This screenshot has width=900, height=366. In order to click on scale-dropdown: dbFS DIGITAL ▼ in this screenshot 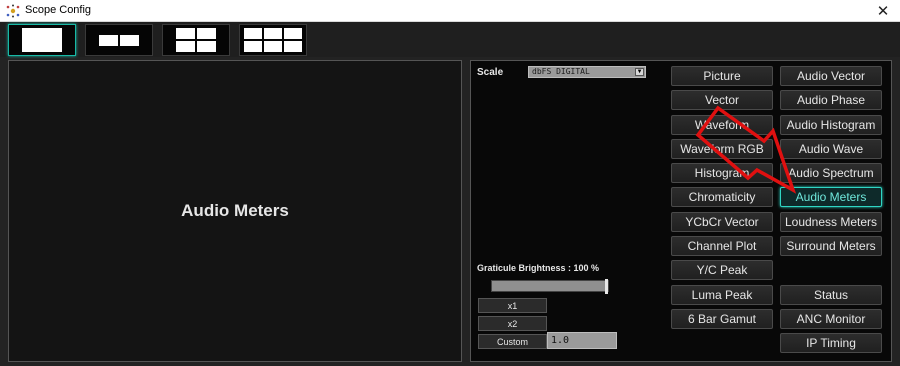, I will do `click(587, 72)`.